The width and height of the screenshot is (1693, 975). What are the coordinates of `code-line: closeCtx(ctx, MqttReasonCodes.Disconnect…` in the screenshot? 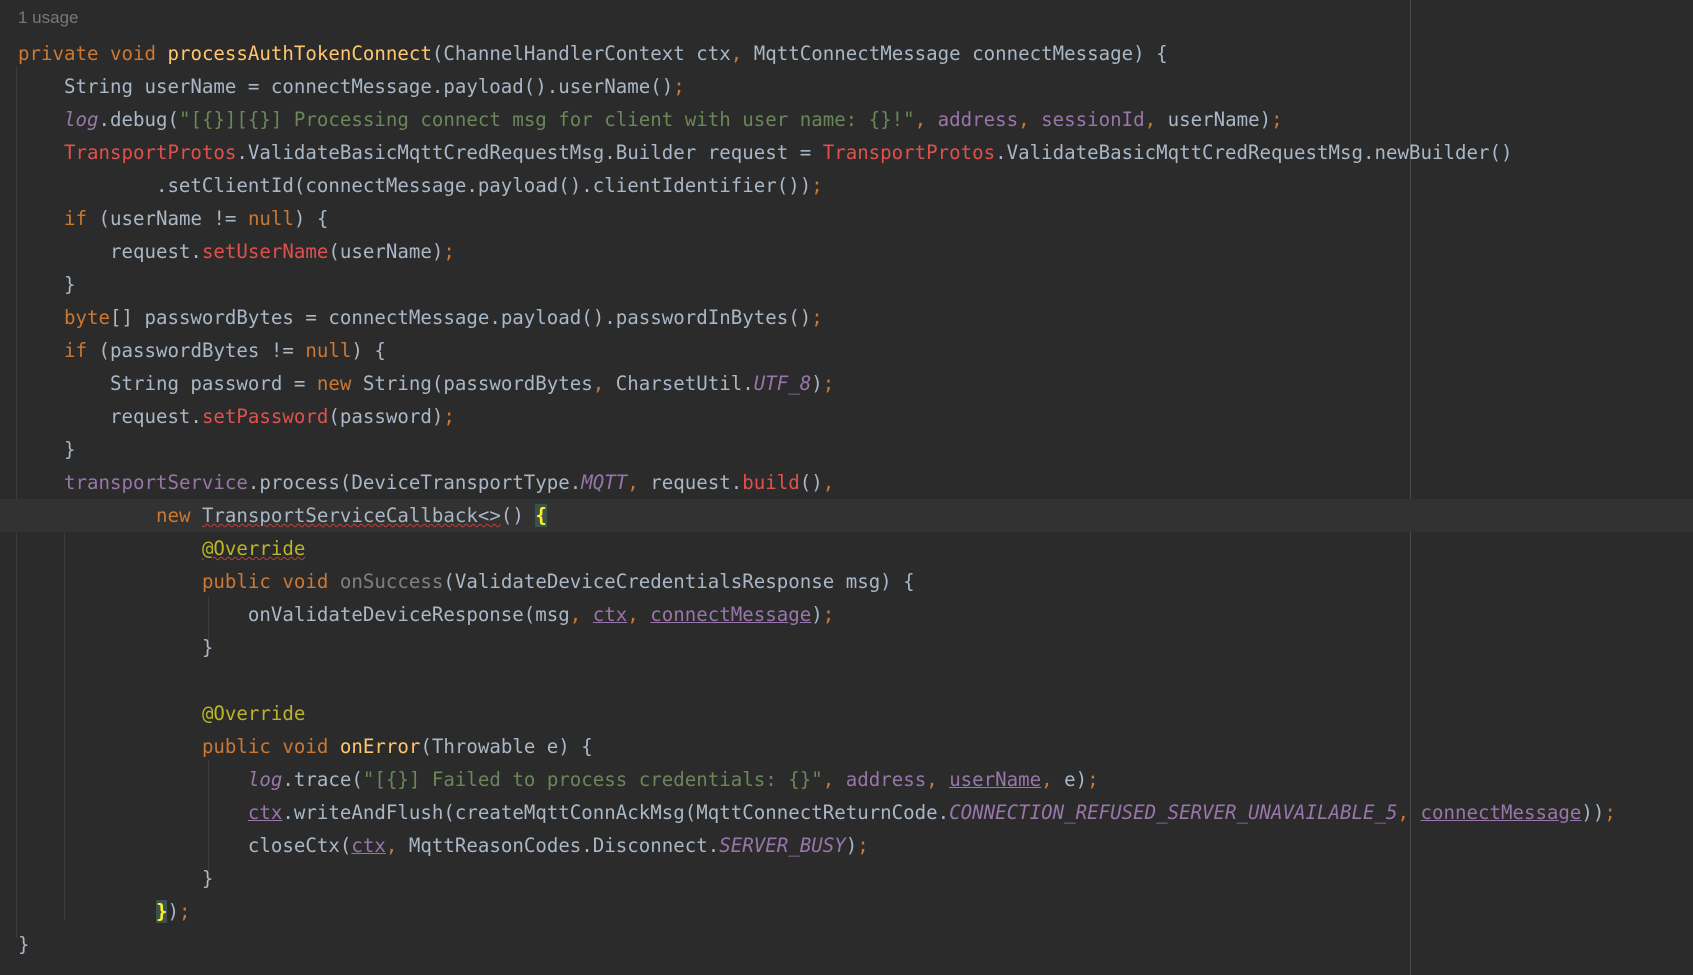 It's located at (846, 845).